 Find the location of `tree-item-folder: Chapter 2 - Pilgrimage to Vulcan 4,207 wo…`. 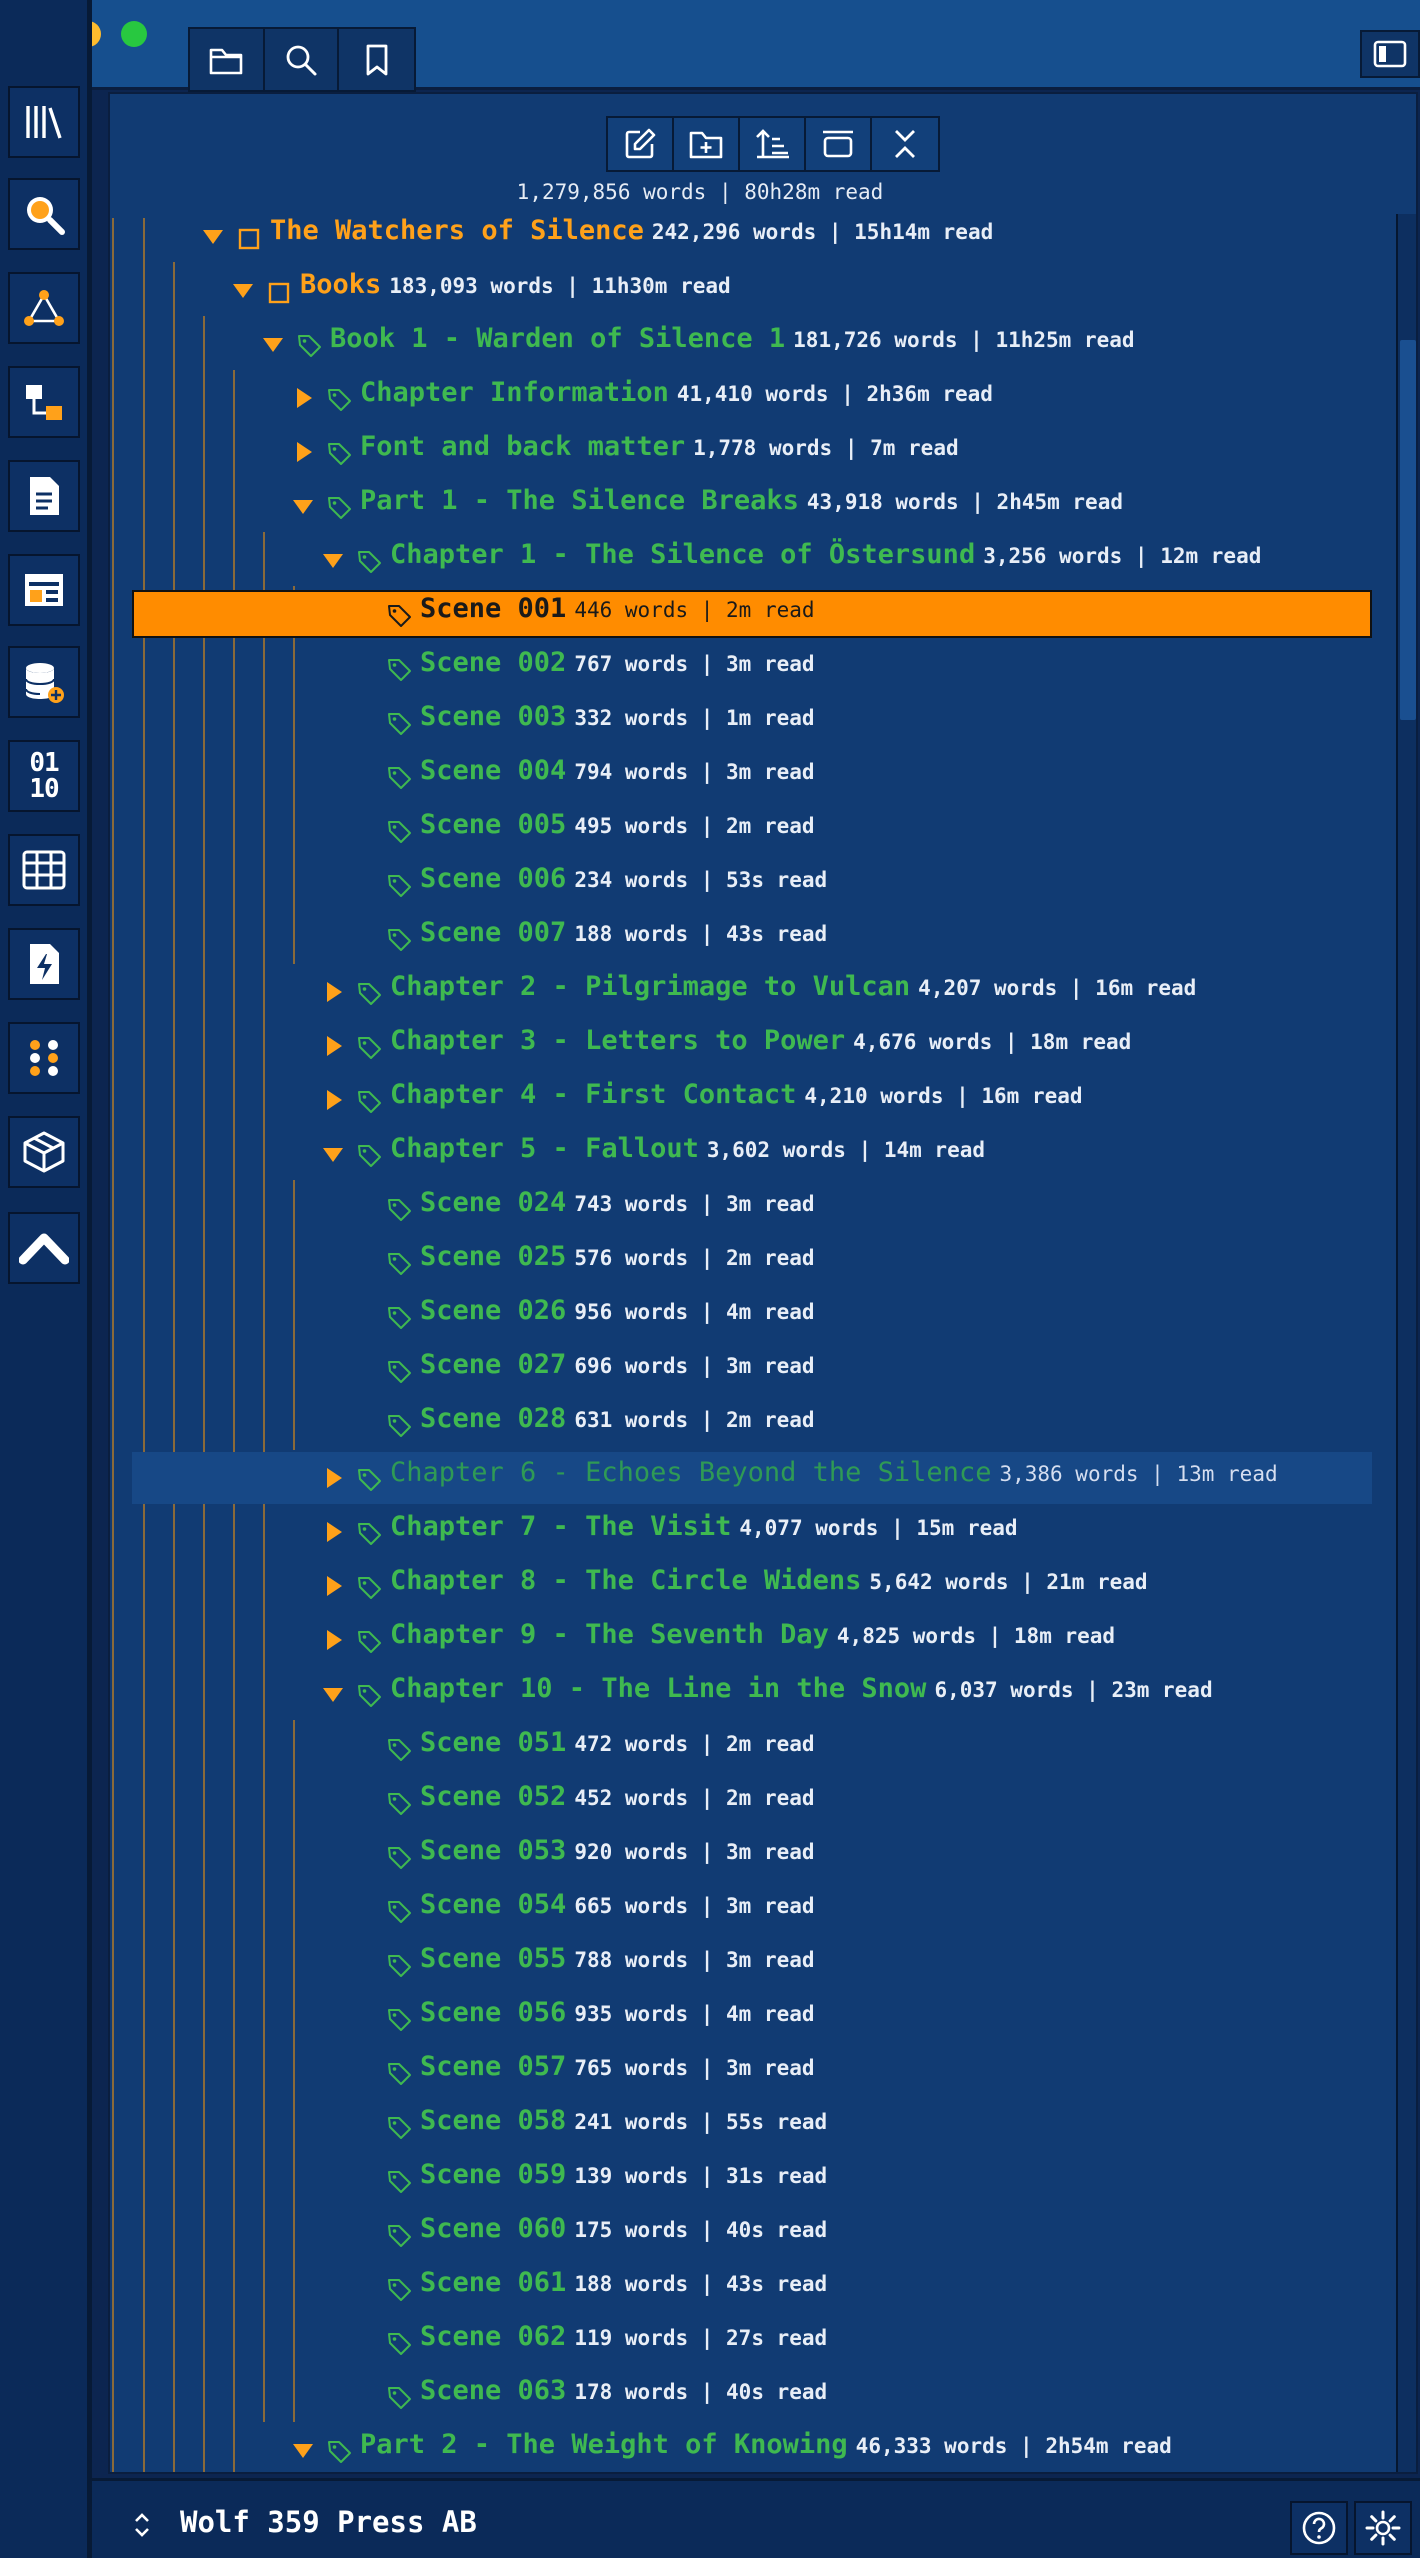

tree-item-folder: Chapter 2 - Pilgrimage to Vulcan 4,207 wo… is located at coordinates (752, 991).